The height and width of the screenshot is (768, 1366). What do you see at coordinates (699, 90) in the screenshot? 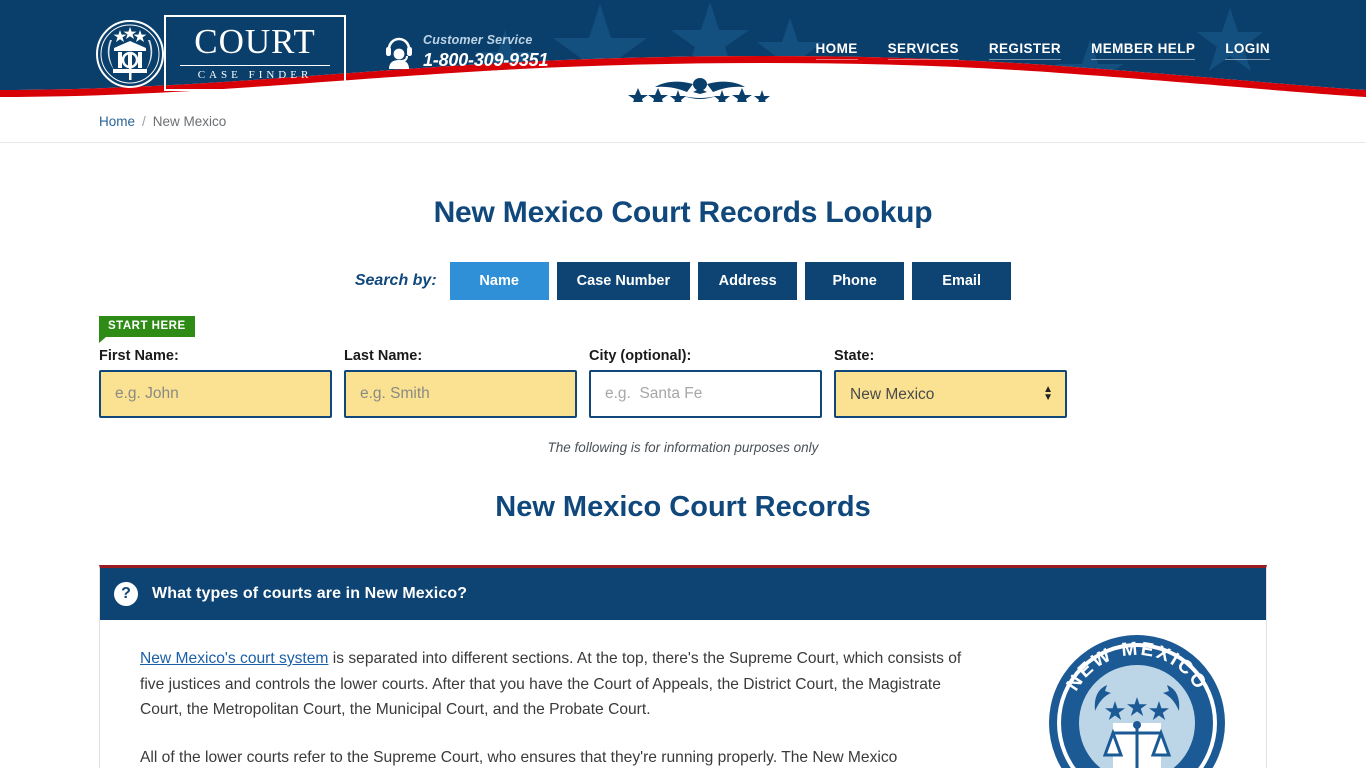
I see `eagle-emblem-icon` at bounding box center [699, 90].